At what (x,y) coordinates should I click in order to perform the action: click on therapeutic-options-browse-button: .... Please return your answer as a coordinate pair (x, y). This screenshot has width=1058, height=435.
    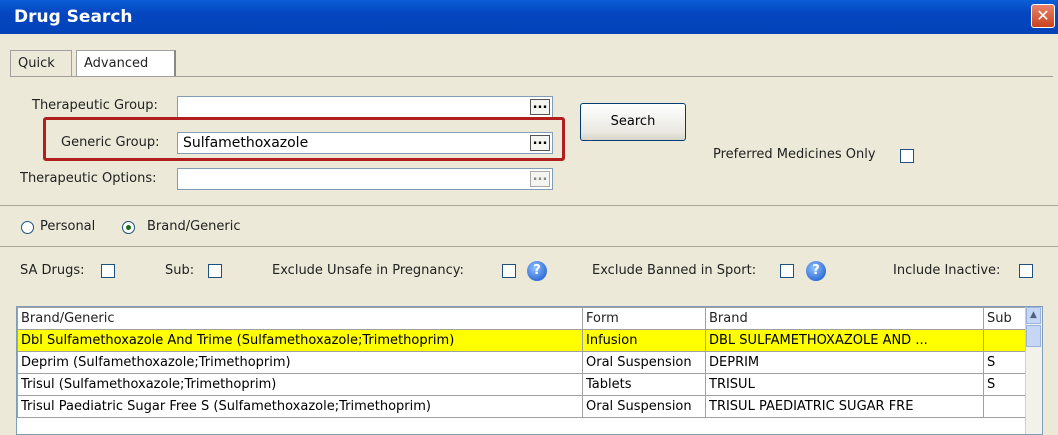
    Looking at the image, I should click on (540, 178).